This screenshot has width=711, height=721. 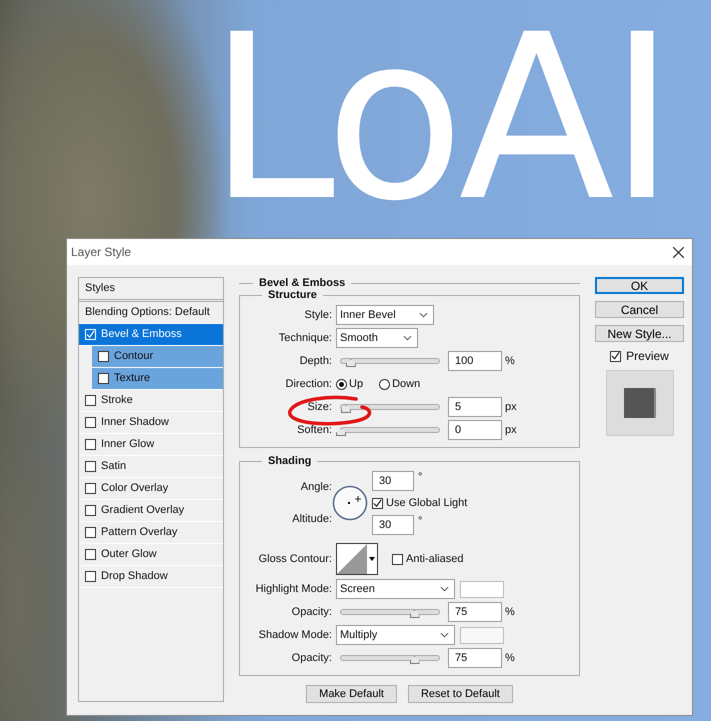 I want to click on effect-label: Color Overlay, so click(x=134, y=488).